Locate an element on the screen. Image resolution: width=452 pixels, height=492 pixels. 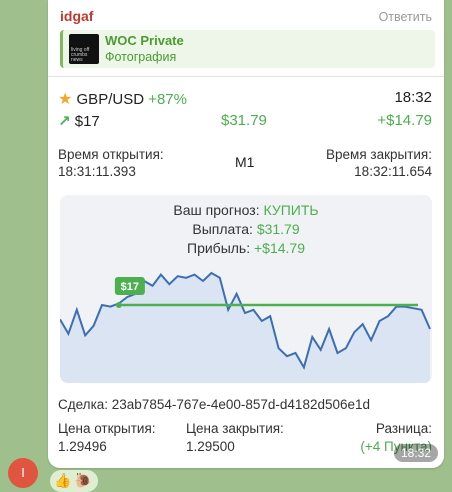
open-price-label: Цена открытия: is located at coordinates (107, 428).